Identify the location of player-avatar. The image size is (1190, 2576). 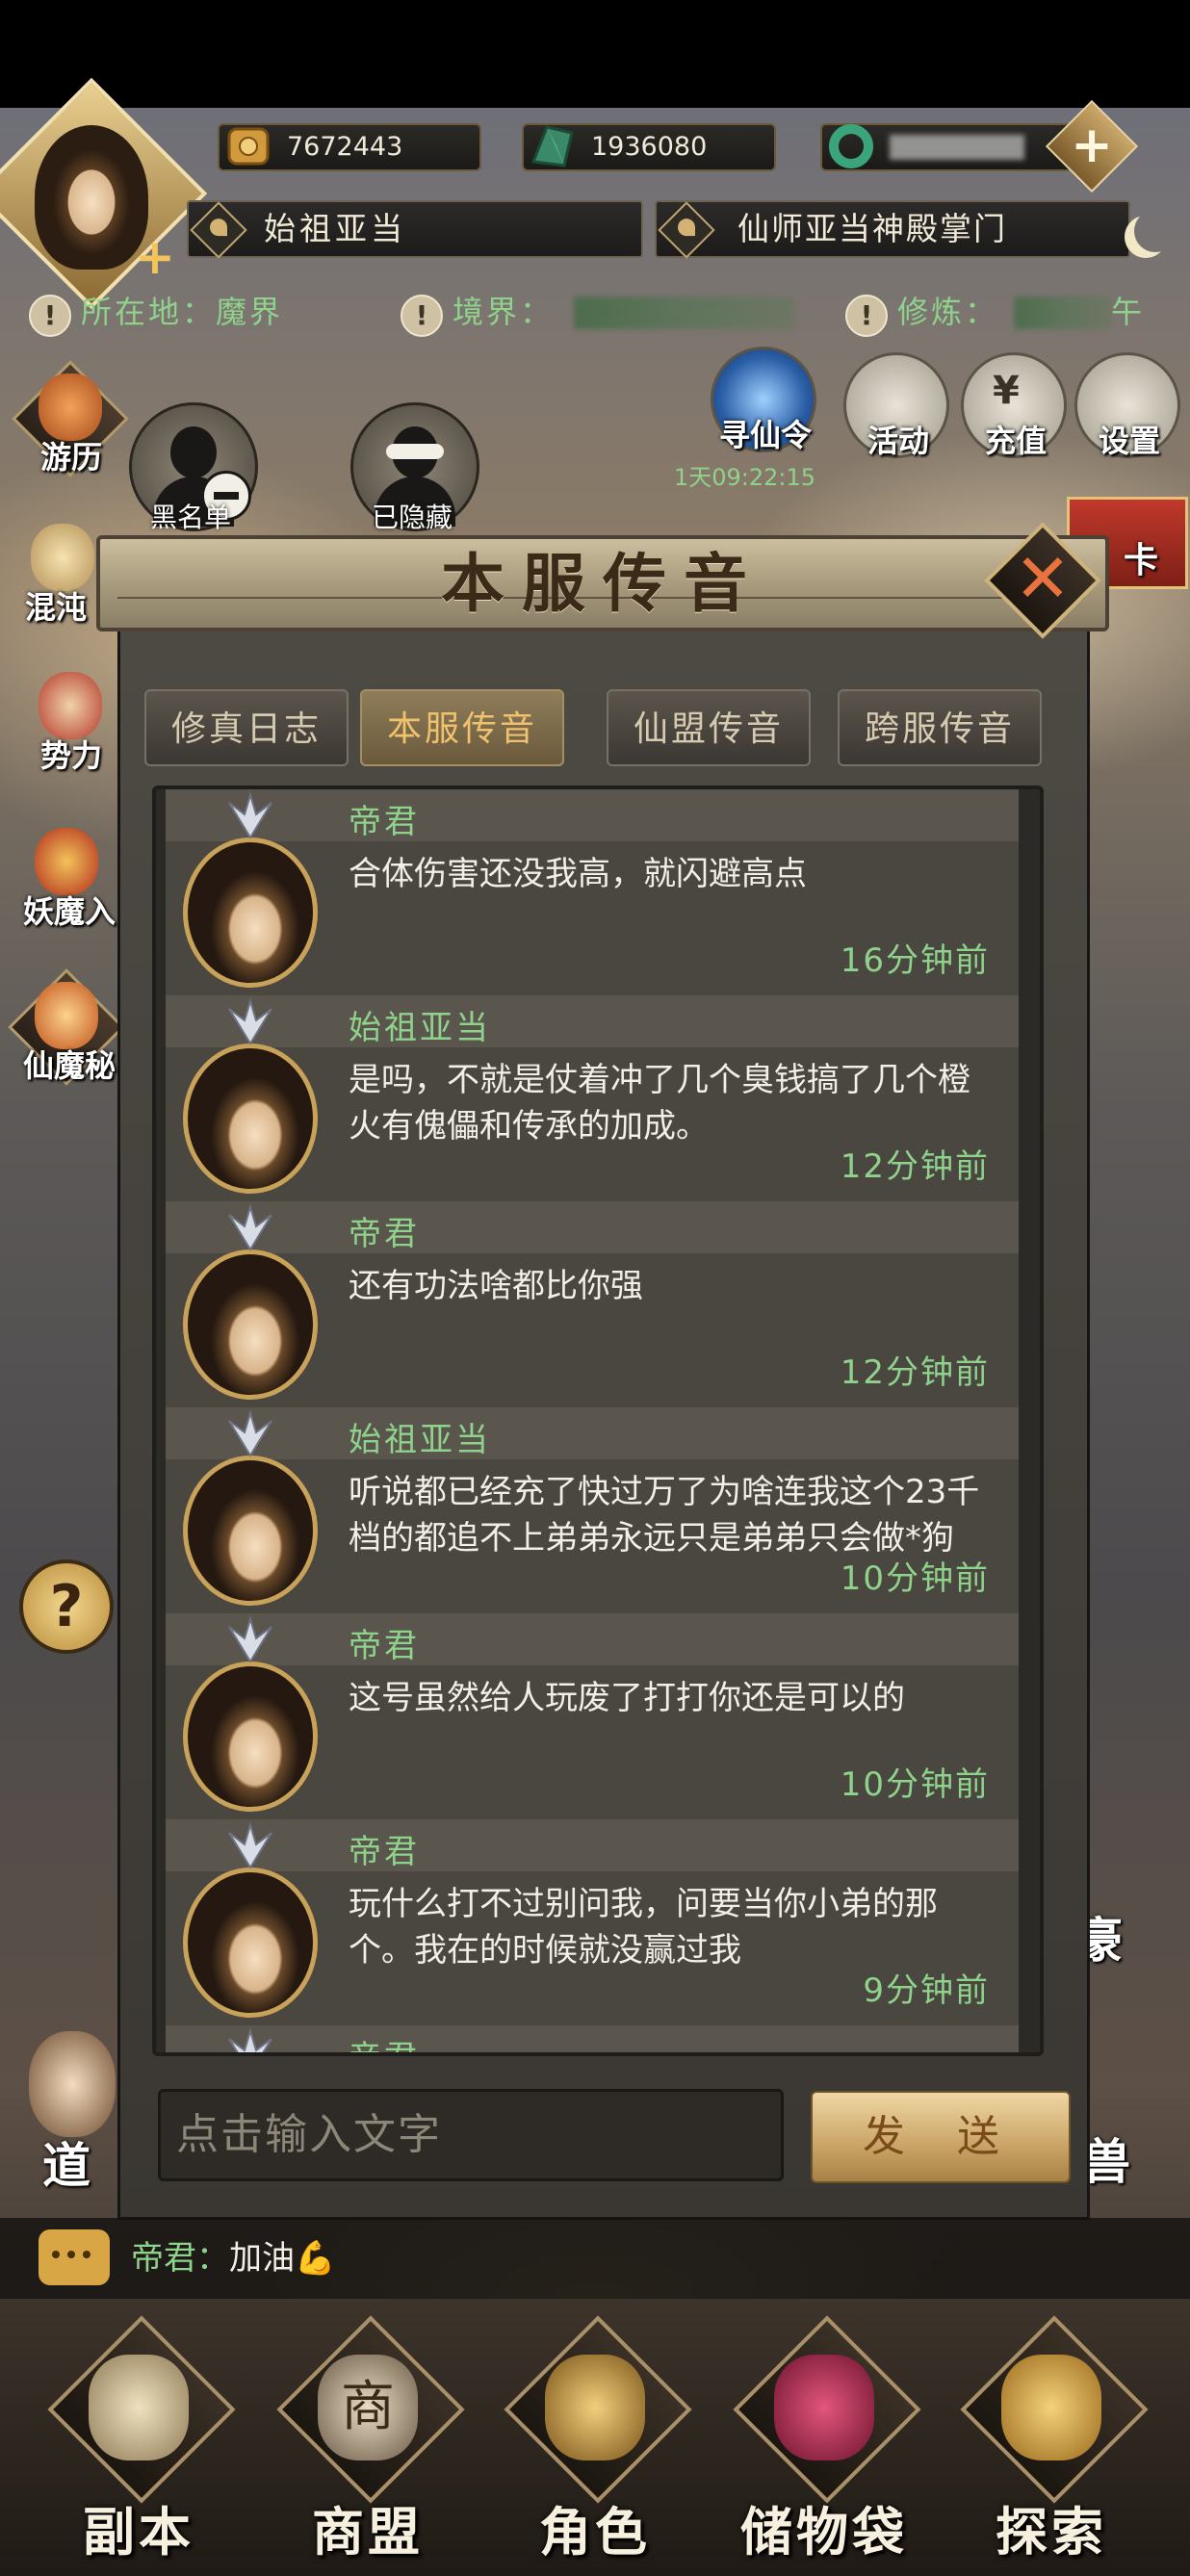
(92, 198).